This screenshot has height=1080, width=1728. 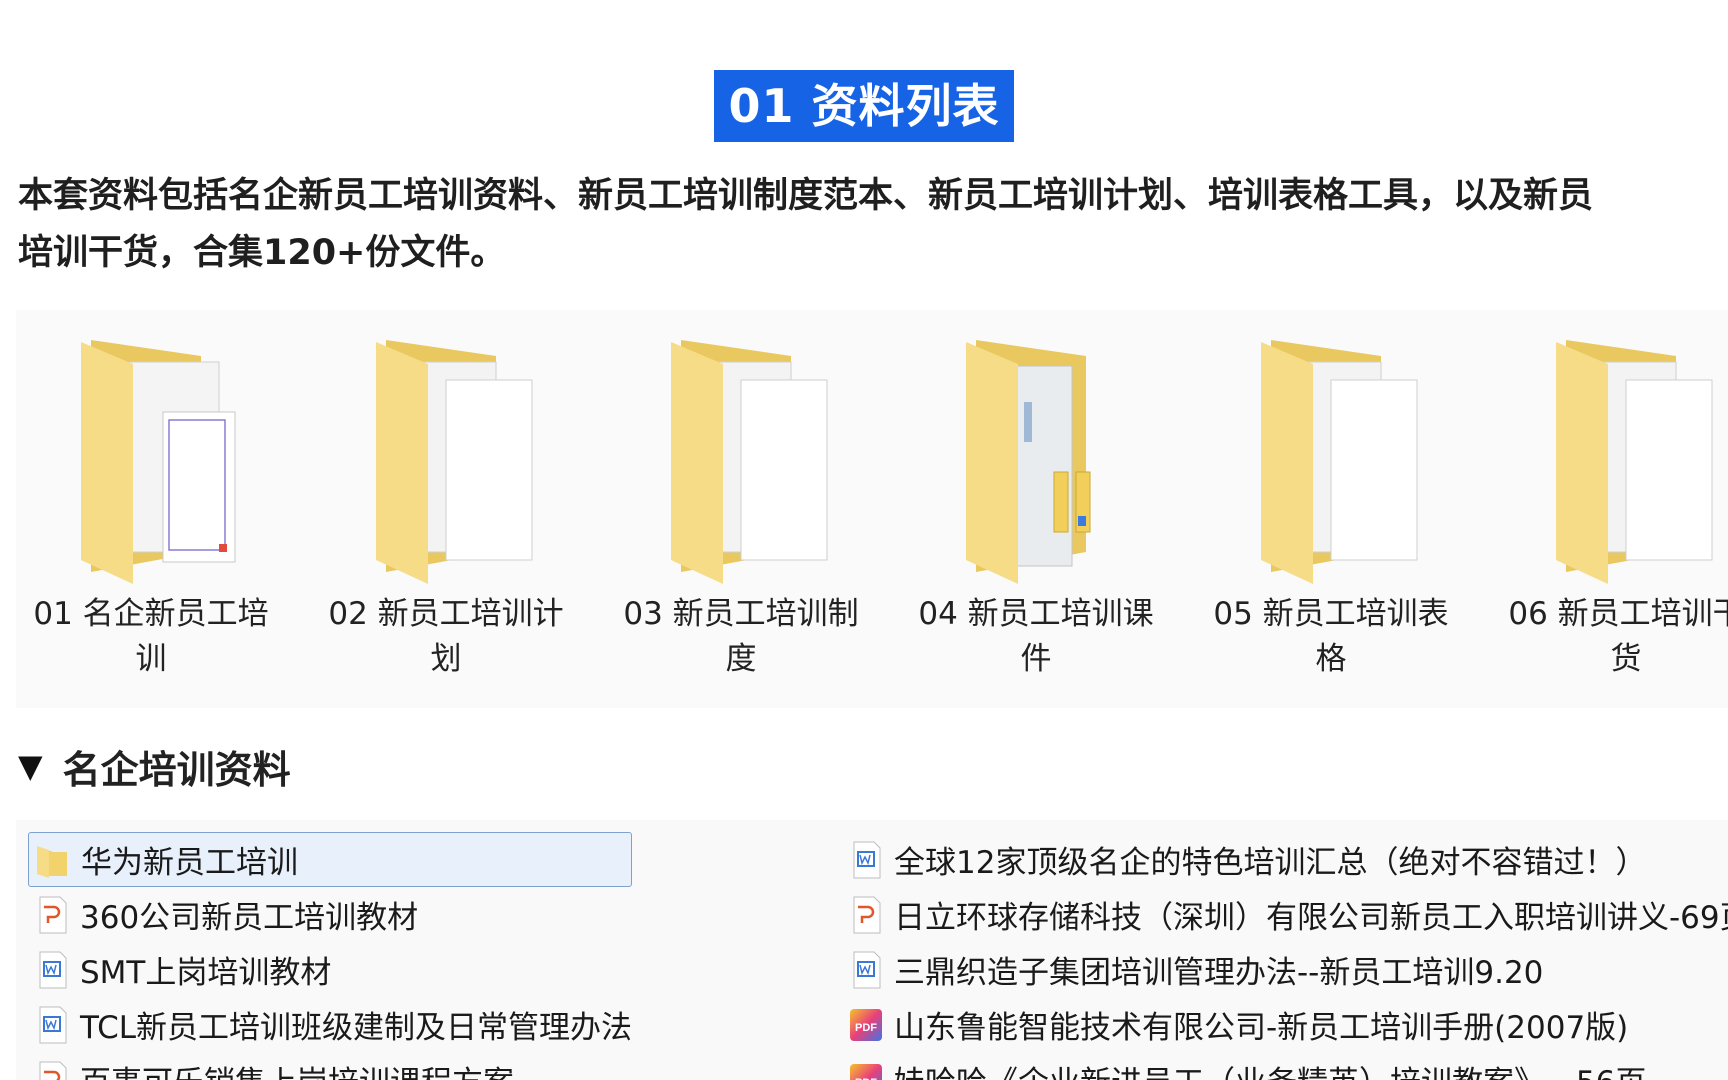 What do you see at coordinates (1331, 636) in the screenshot?
I see `folder-label: 05 新员工培训表格` at bounding box center [1331, 636].